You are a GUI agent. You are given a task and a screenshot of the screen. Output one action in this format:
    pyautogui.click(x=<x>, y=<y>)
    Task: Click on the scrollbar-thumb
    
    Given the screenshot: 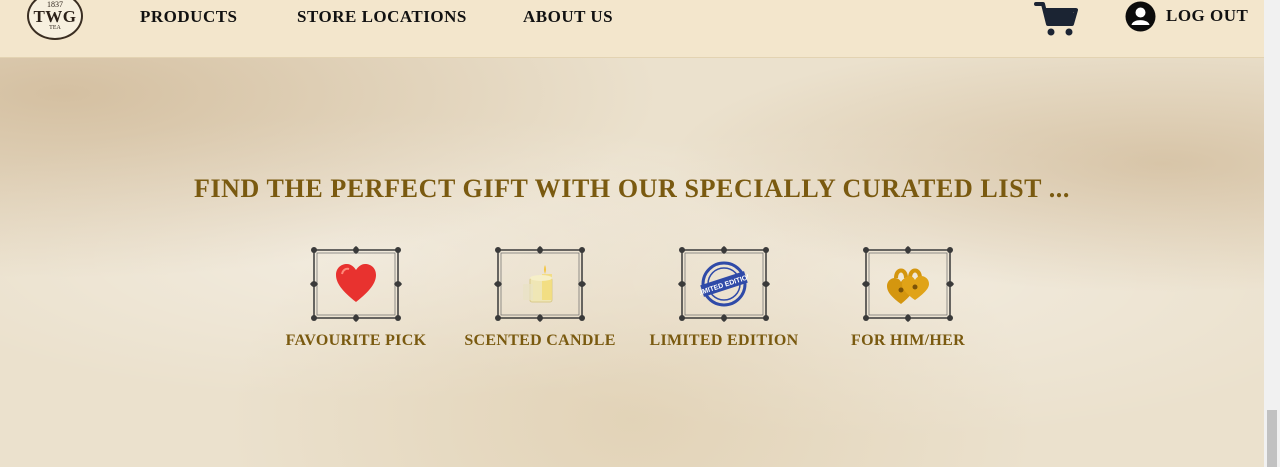 What is the action you would take?
    pyautogui.click(x=1272, y=438)
    